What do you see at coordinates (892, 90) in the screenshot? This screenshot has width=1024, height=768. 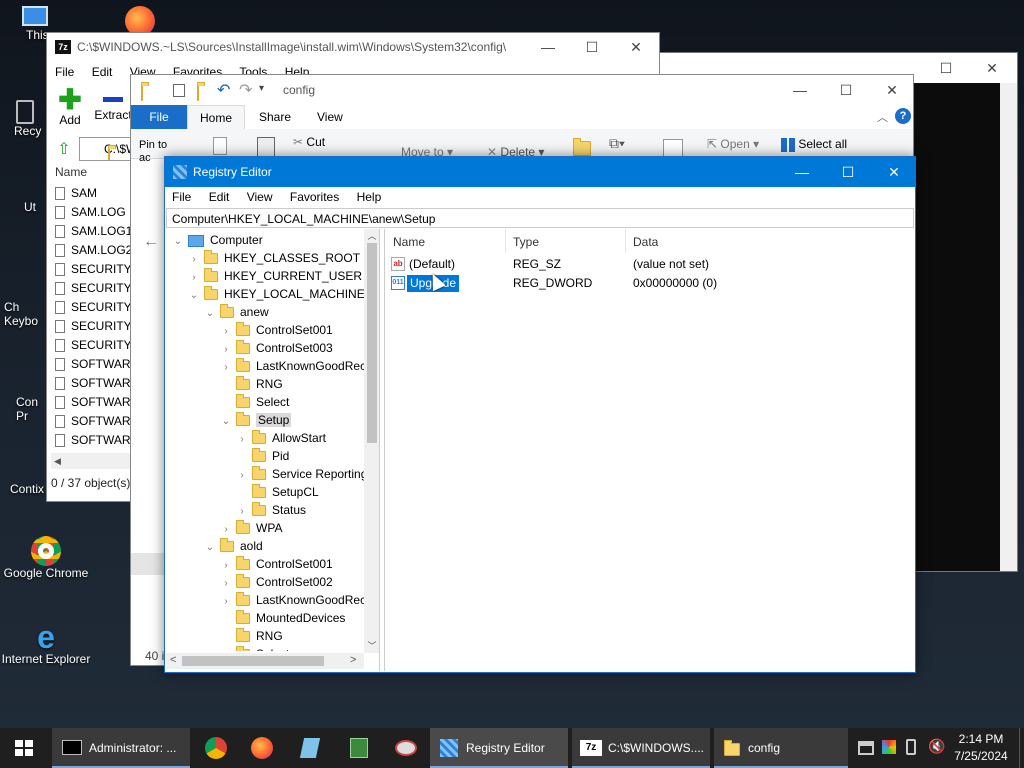 I see `explorer-close-button: ✕` at bounding box center [892, 90].